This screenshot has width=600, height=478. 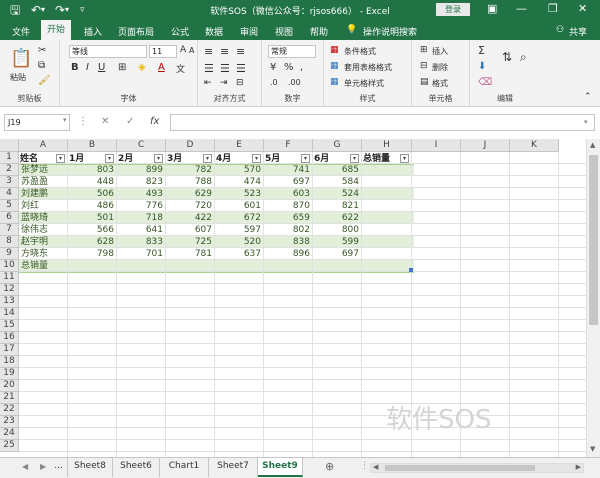 I want to click on value-cell: 506, so click(x=92, y=194).